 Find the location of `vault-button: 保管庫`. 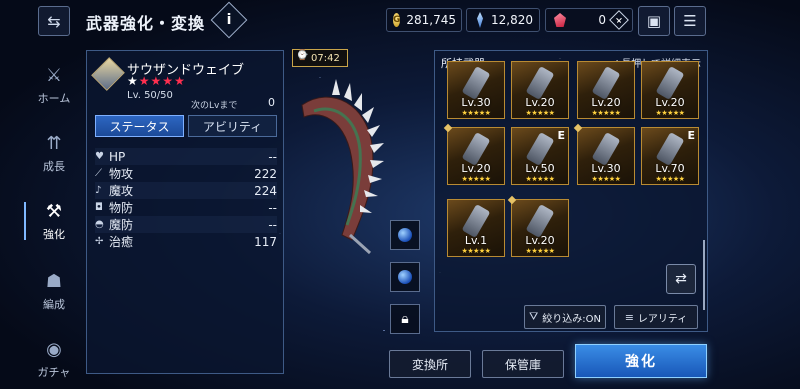

vault-button: 保管庫 is located at coordinates (523, 364).